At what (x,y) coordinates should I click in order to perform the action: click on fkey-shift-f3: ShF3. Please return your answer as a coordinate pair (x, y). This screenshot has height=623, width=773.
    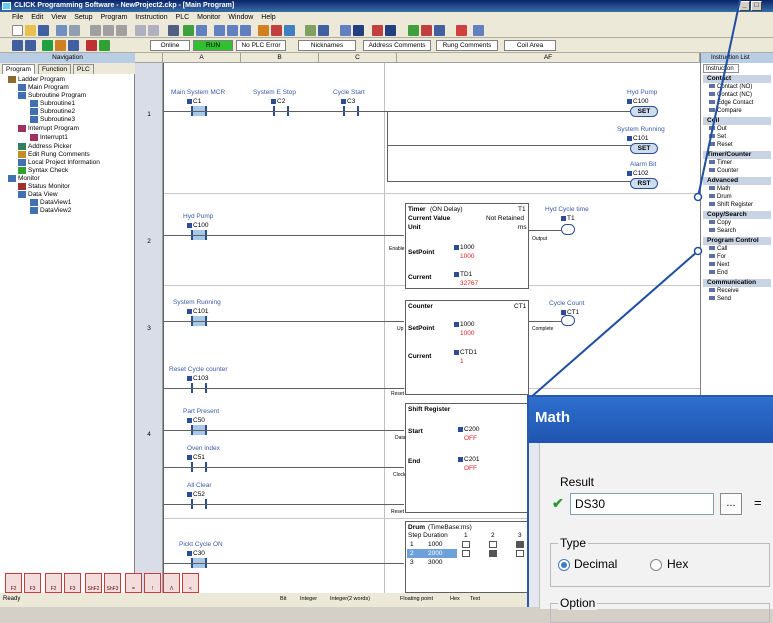
    Looking at the image, I should click on (112, 583).